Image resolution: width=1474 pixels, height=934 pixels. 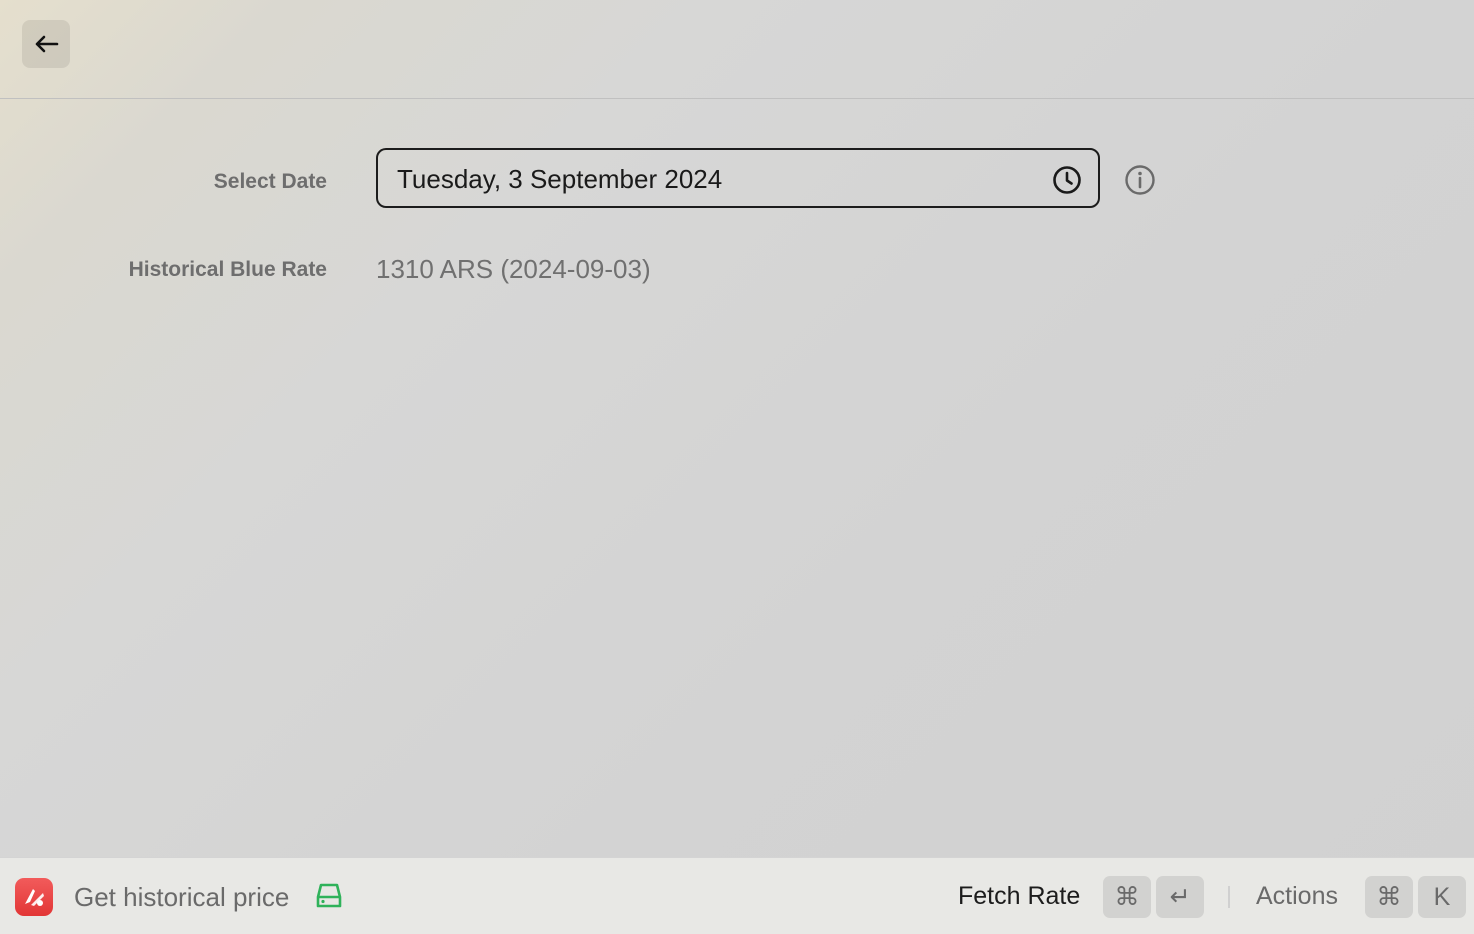 What do you see at coordinates (227, 269) in the screenshot?
I see `historical-rate-label: Historical Blue Rate` at bounding box center [227, 269].